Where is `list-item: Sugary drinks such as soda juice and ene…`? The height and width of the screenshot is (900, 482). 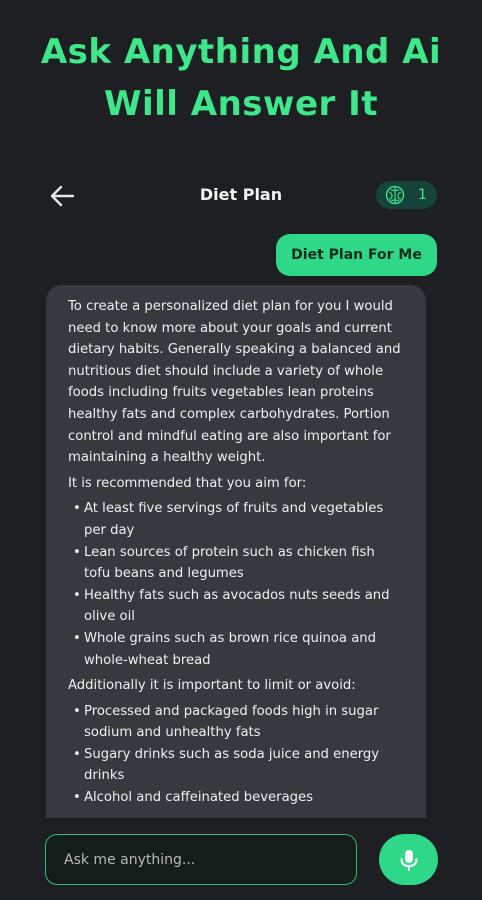 list-item: Sugary drinks such as soda juice and ene… is located at coordinates (236, 765).